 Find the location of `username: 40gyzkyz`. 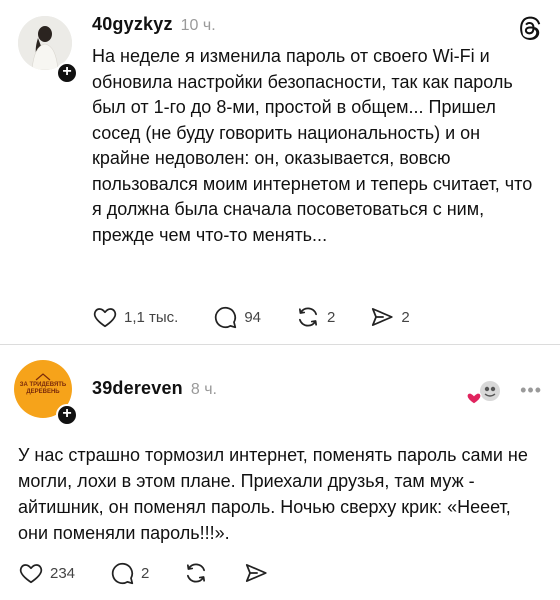

username: 40gyzkyz is located at coordinates (132, 24).